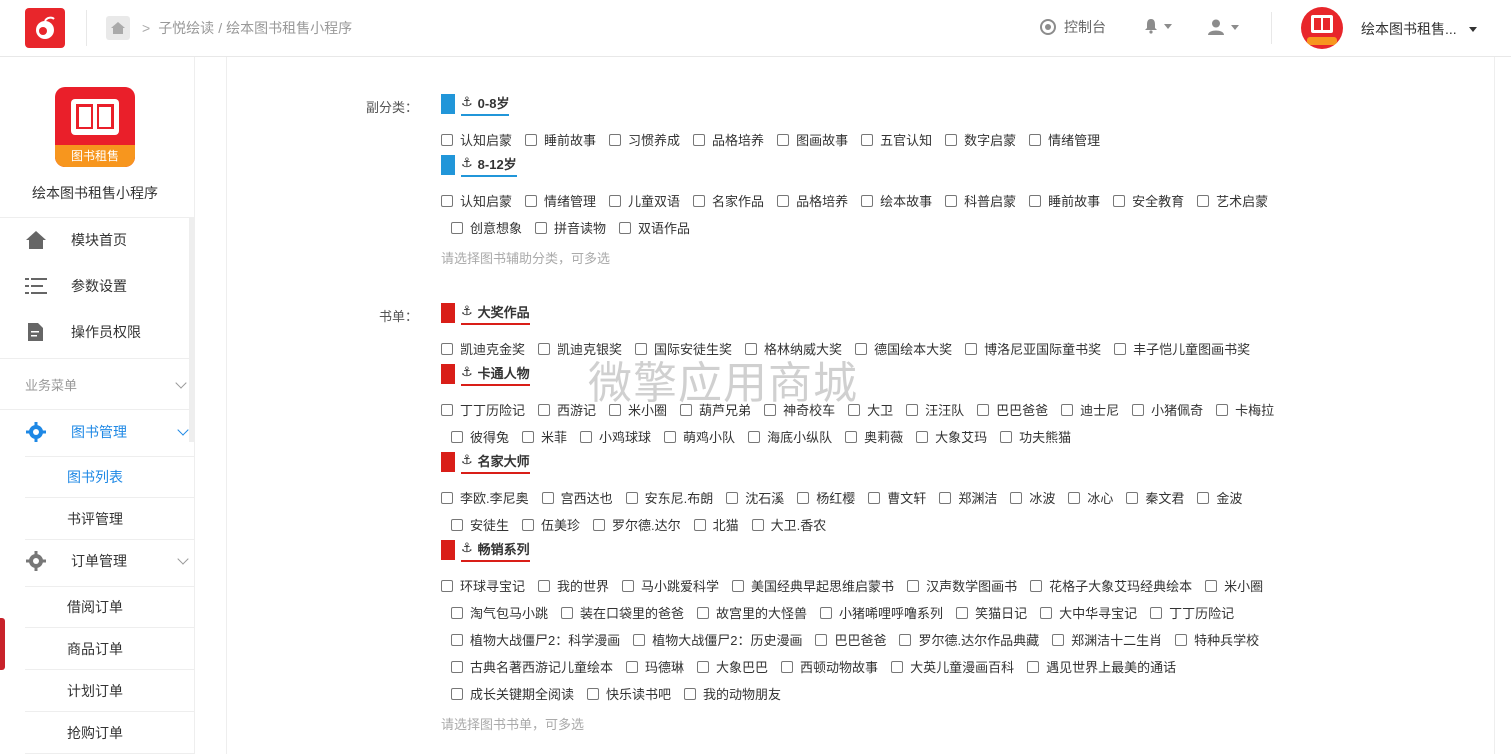 Image resolution: width=1511 pixels, height=754 pixels. I want to click on checkbox-option: 大象巴巴, so click(732, 666).